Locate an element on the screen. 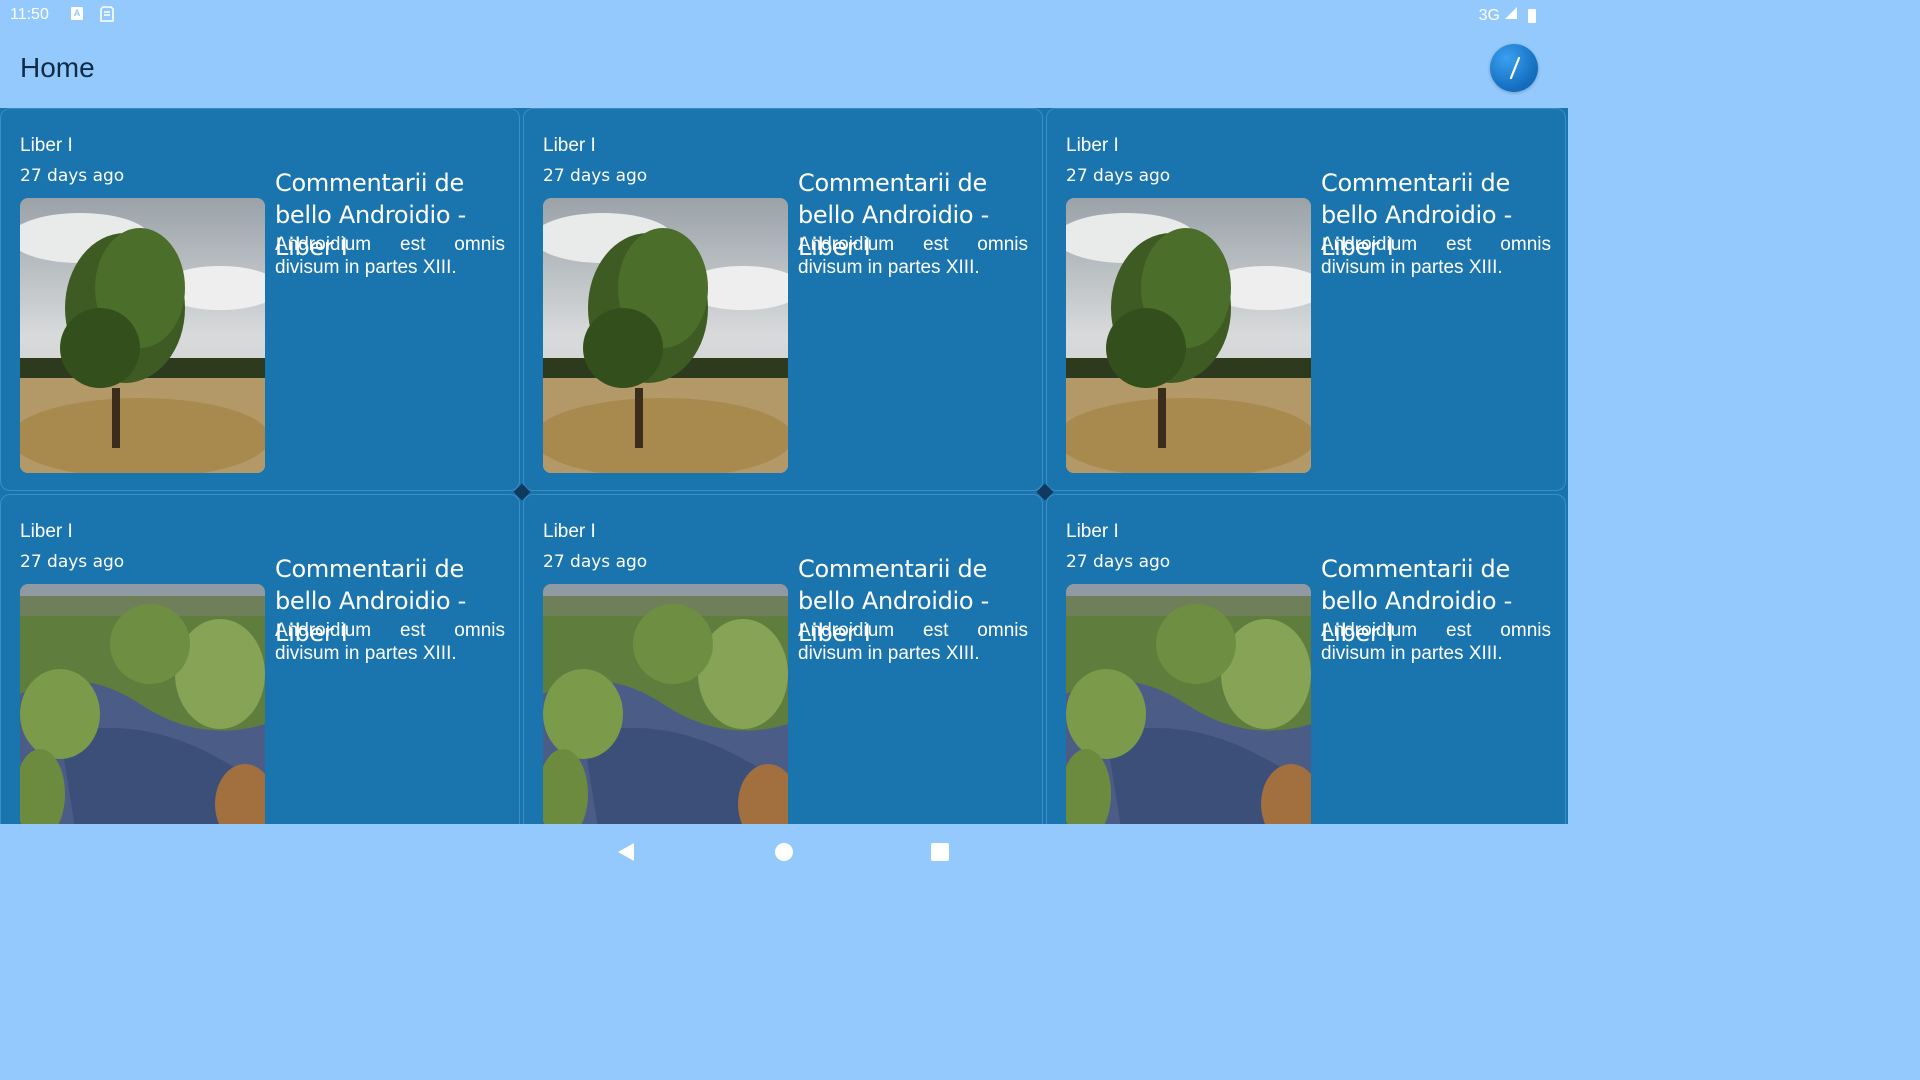  battery-icon is located at coordinates (1532, 15).